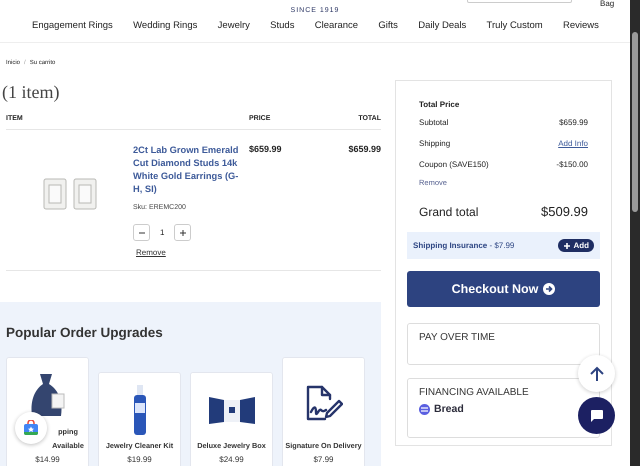  What do you see at coordinates (31, 428) in the screenshot?
I see `shopping-bag-icon` at bounding box center [31, 428].